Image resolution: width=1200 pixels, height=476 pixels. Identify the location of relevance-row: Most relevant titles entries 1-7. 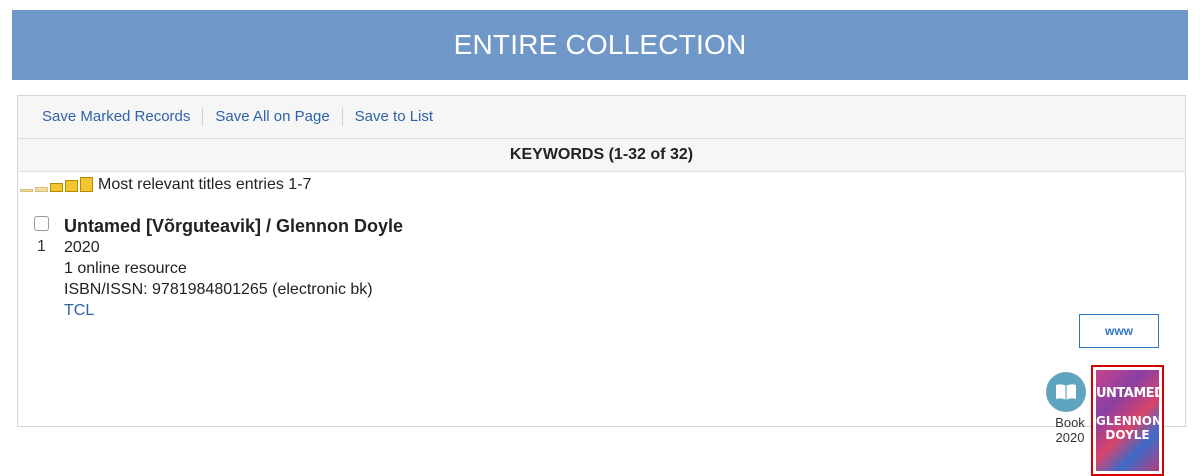
(601, 184).